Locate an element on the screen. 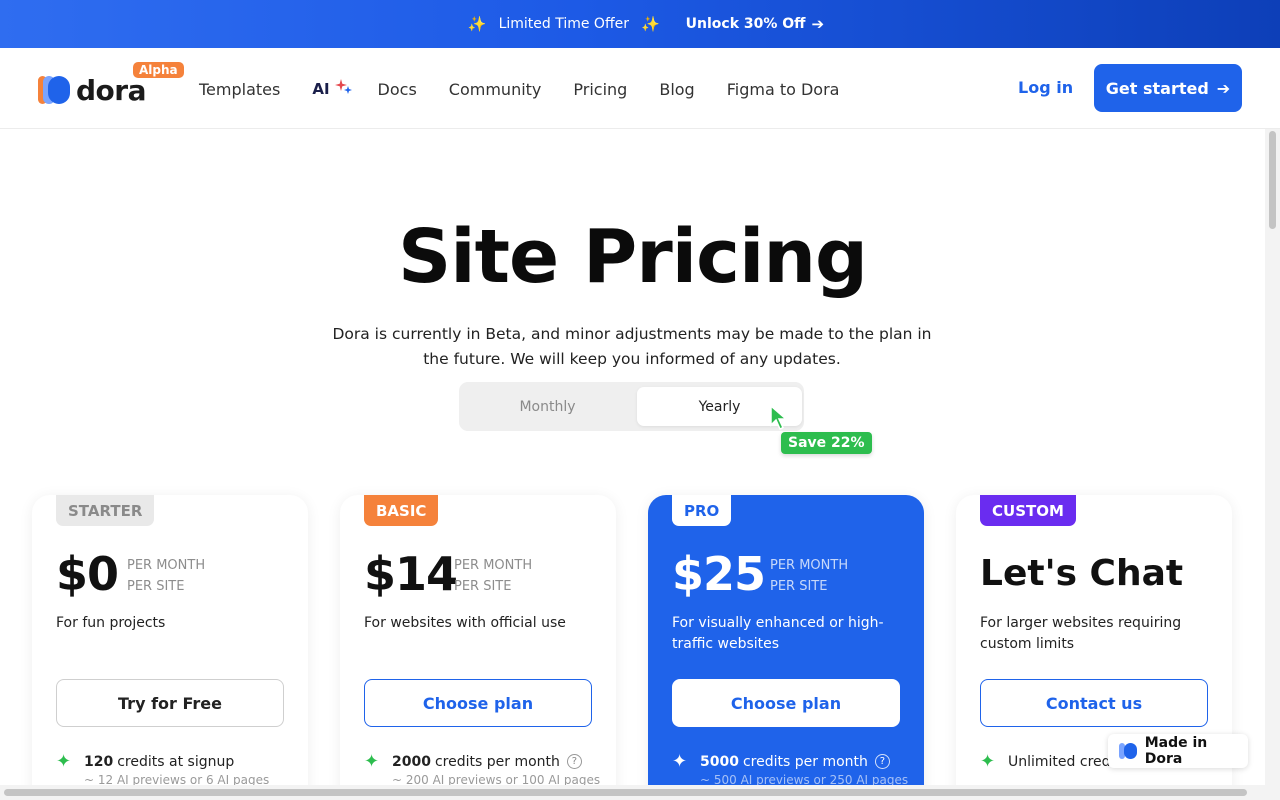 The image size is (1280, 800). plan-price: $25 is located at coordinates (719, 574).